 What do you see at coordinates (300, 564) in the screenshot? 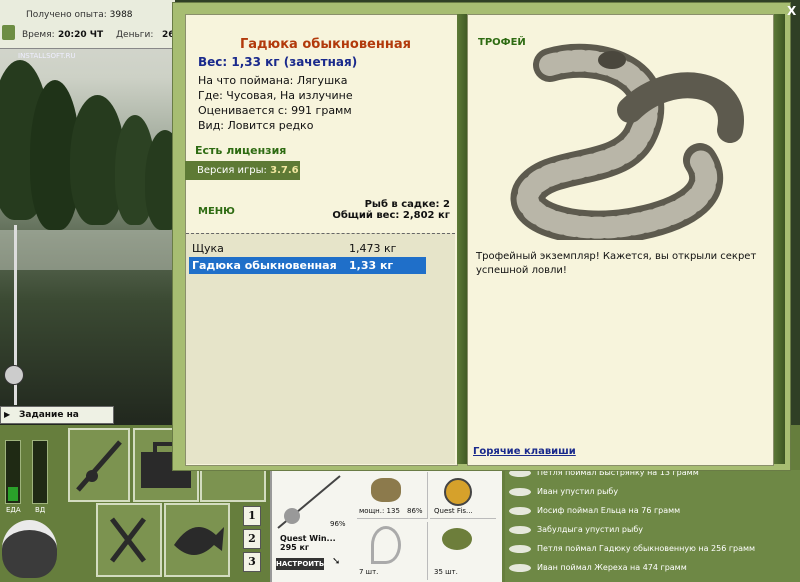
I see `setup-button: НАСТРОИТЬ` at bounding box center [300, 564].